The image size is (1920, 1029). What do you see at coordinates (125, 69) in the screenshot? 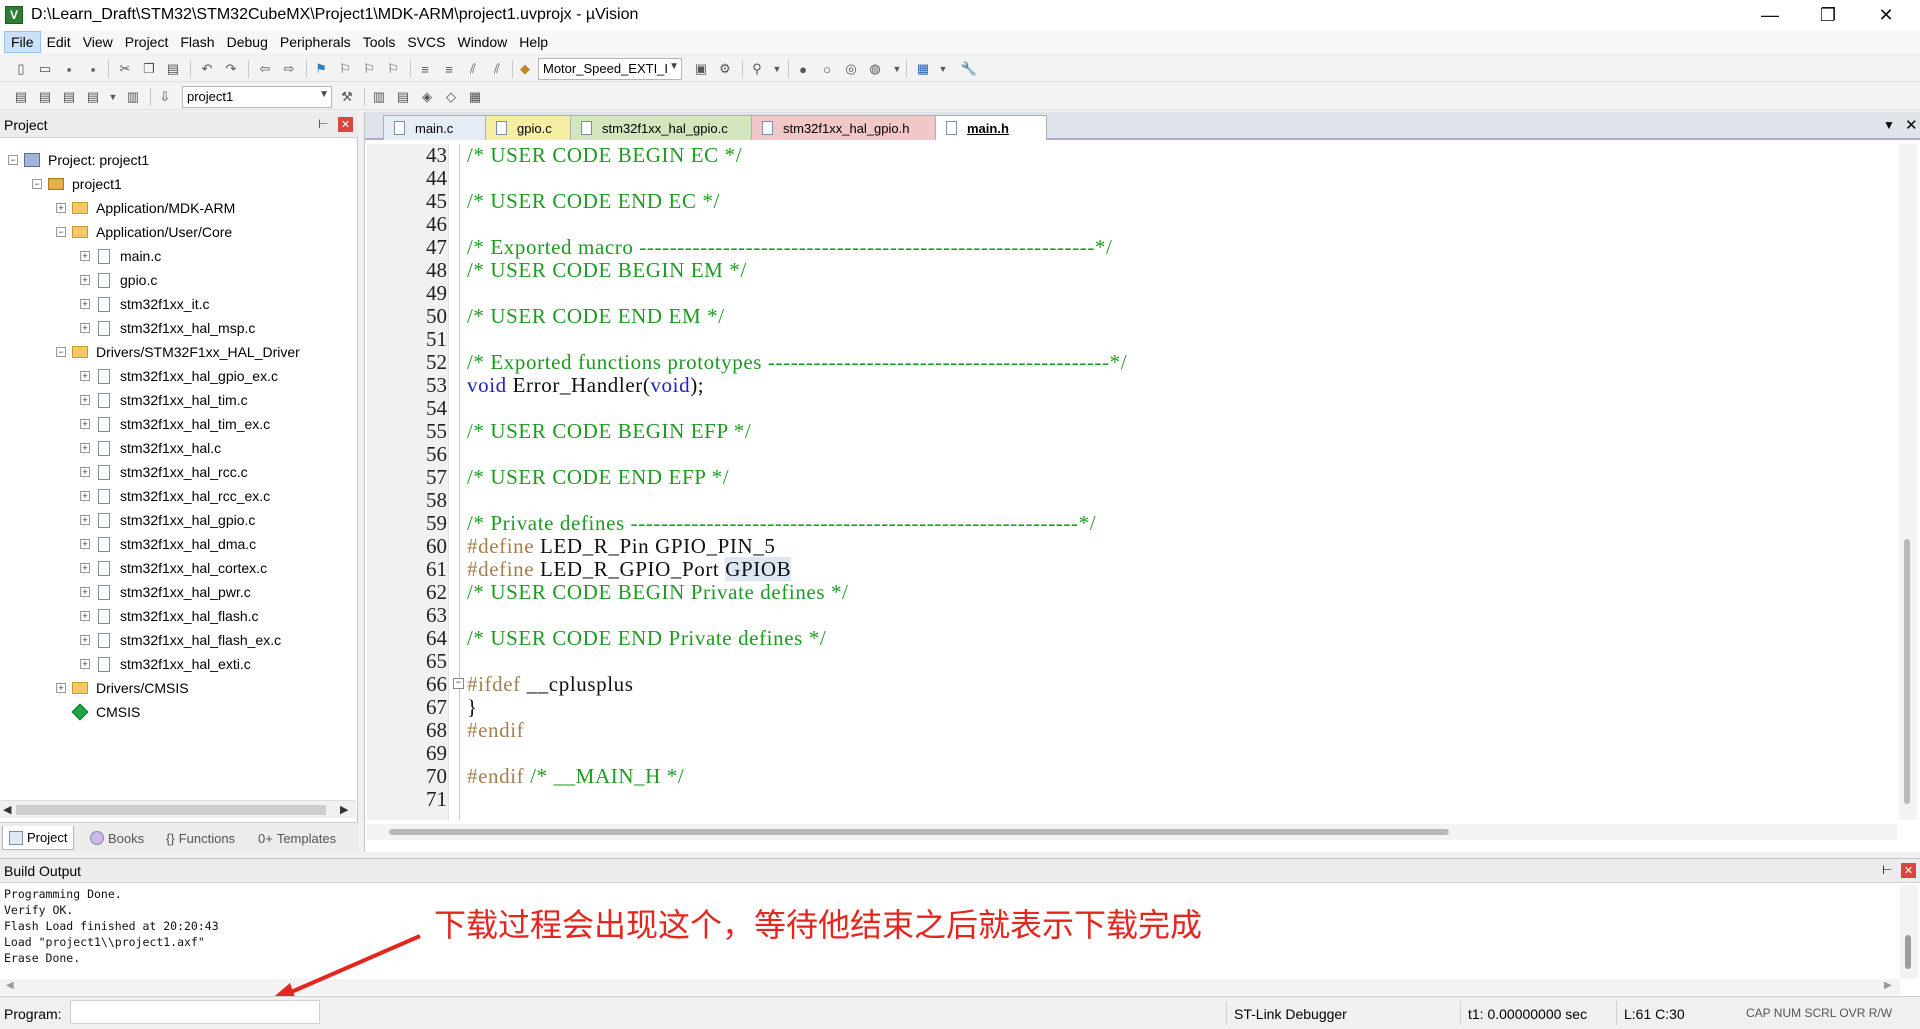
I see `cut-icon: ✂` at bounding box center [125, 69].